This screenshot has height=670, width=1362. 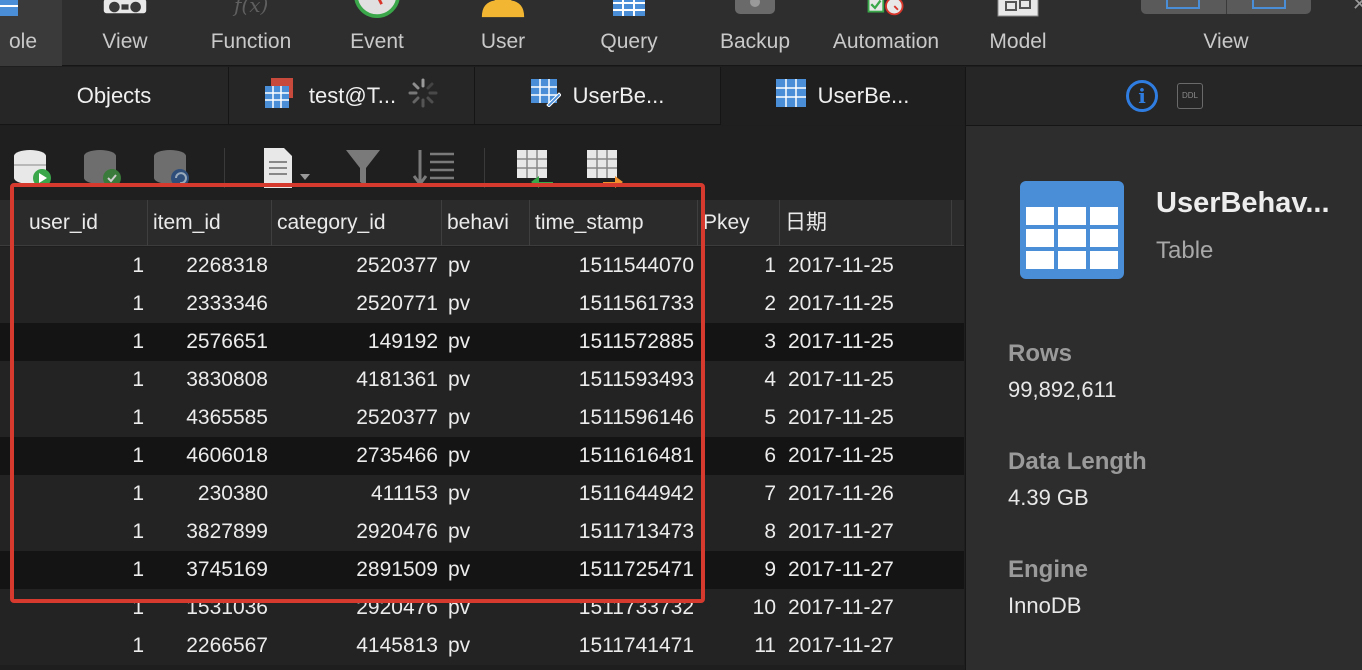 What do you see at coordinates (739, 223) in the screenshot?
I see `column-header: Pkey` at bounding box center [739, 223].